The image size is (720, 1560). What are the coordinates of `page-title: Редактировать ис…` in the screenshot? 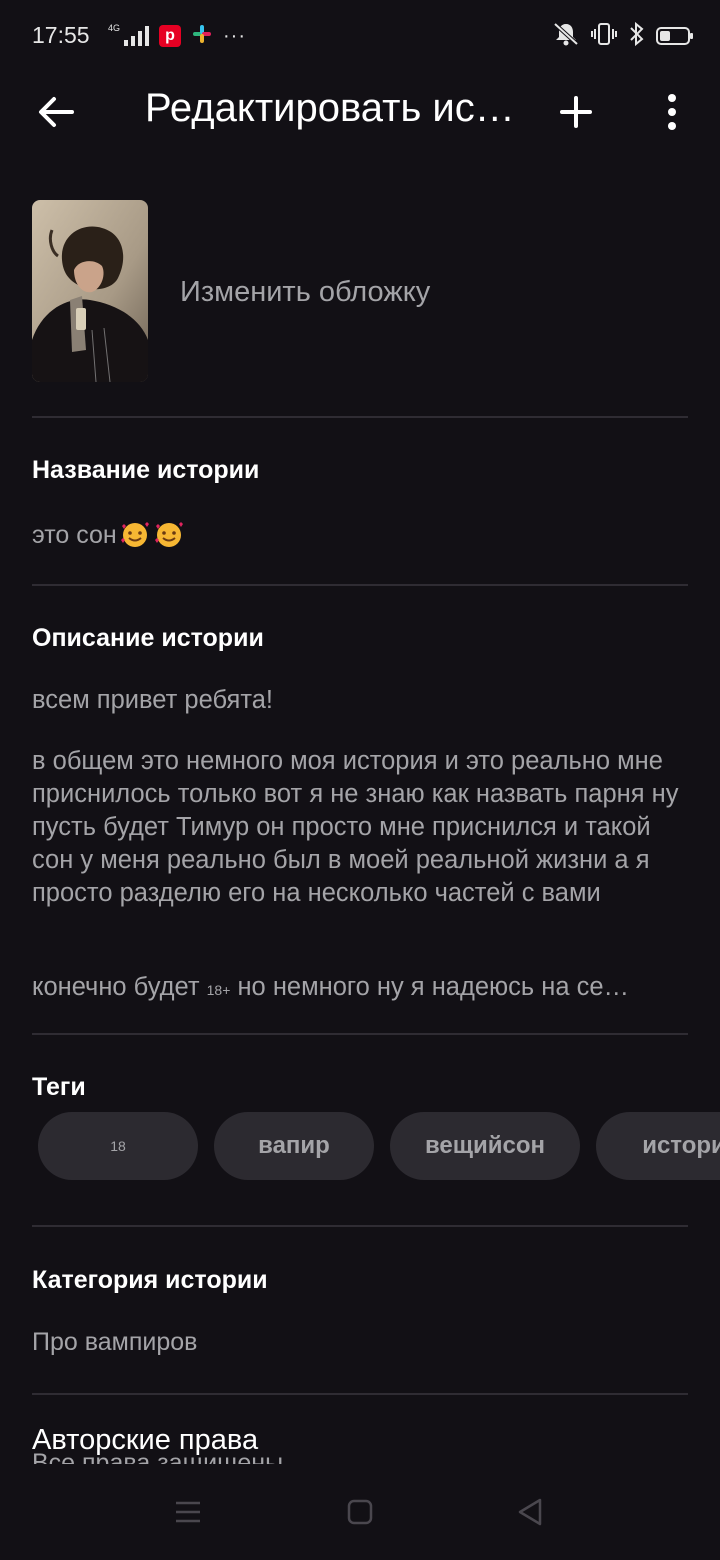 It's located at (330, 108).